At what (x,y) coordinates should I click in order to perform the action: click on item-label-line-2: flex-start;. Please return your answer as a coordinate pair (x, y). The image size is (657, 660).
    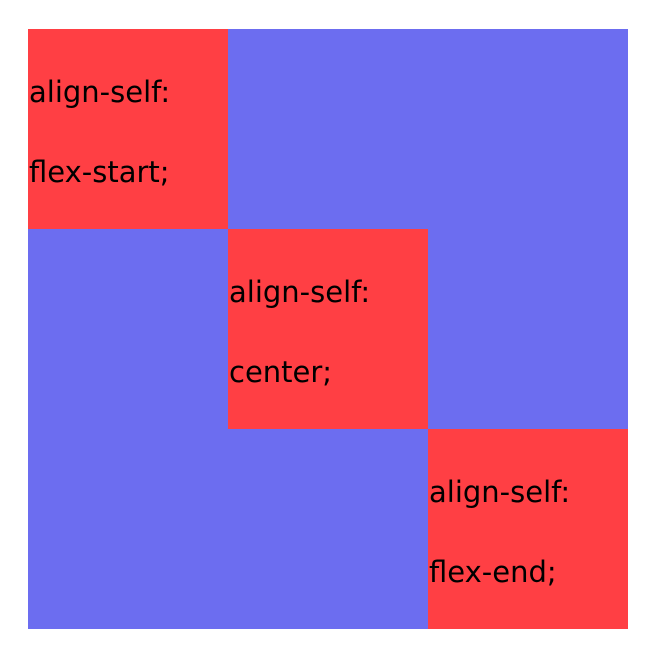
    Looking at the image, I should click on (99, 172).